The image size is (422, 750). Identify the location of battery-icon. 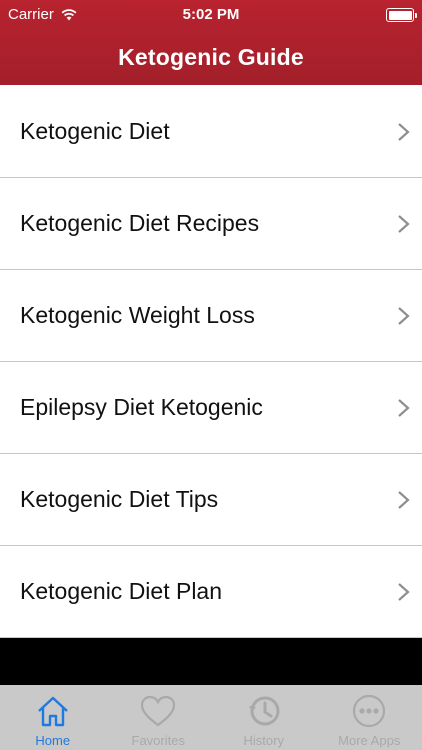
(401, 15).